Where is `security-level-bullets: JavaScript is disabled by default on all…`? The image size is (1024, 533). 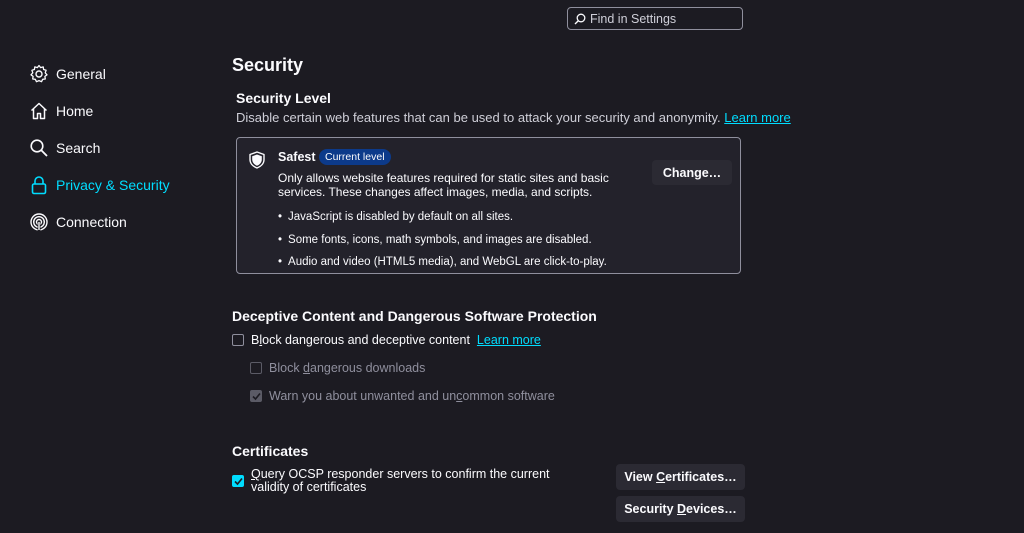 security-level-bullets: JavaScript is disabled by default on all… is located at coordinates (442, 240).